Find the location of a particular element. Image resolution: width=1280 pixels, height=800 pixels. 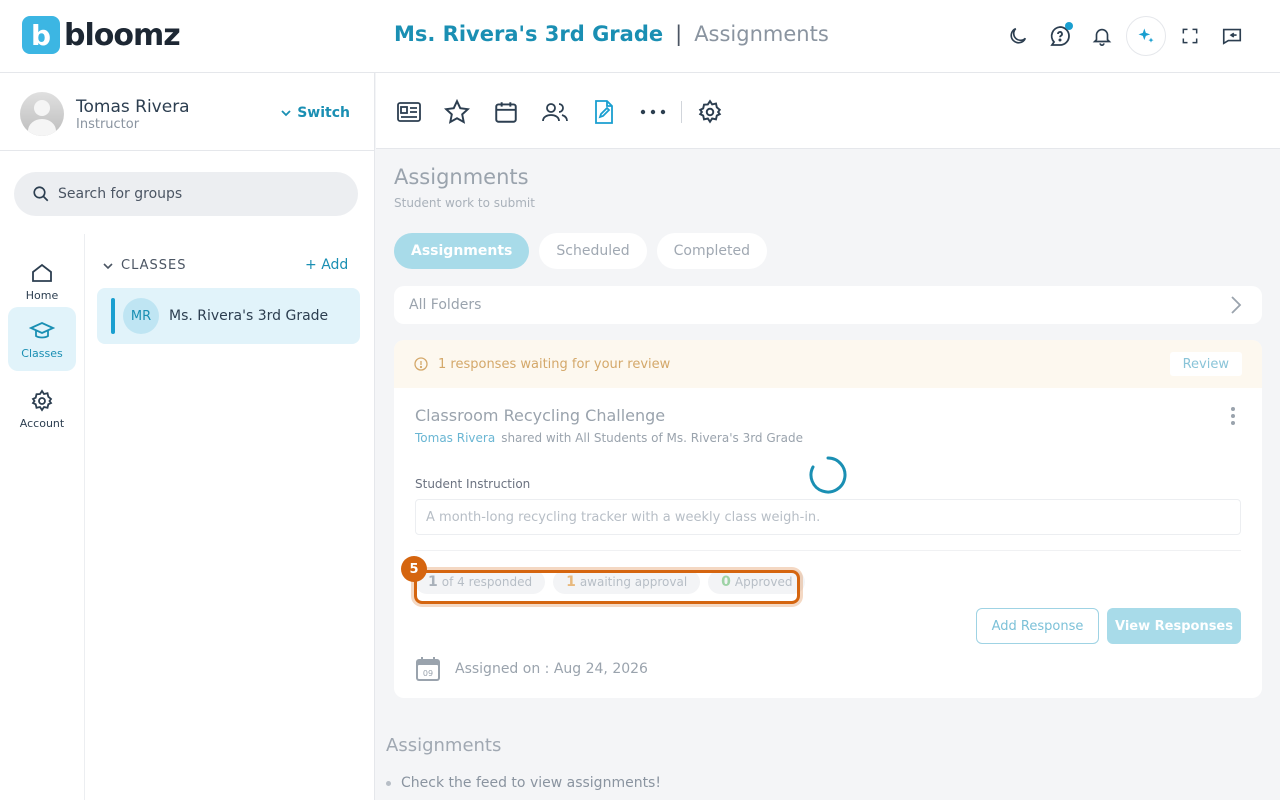

assigned-date: Assigned on : Aug 24, 2026 is located at coordinates (551, 669).